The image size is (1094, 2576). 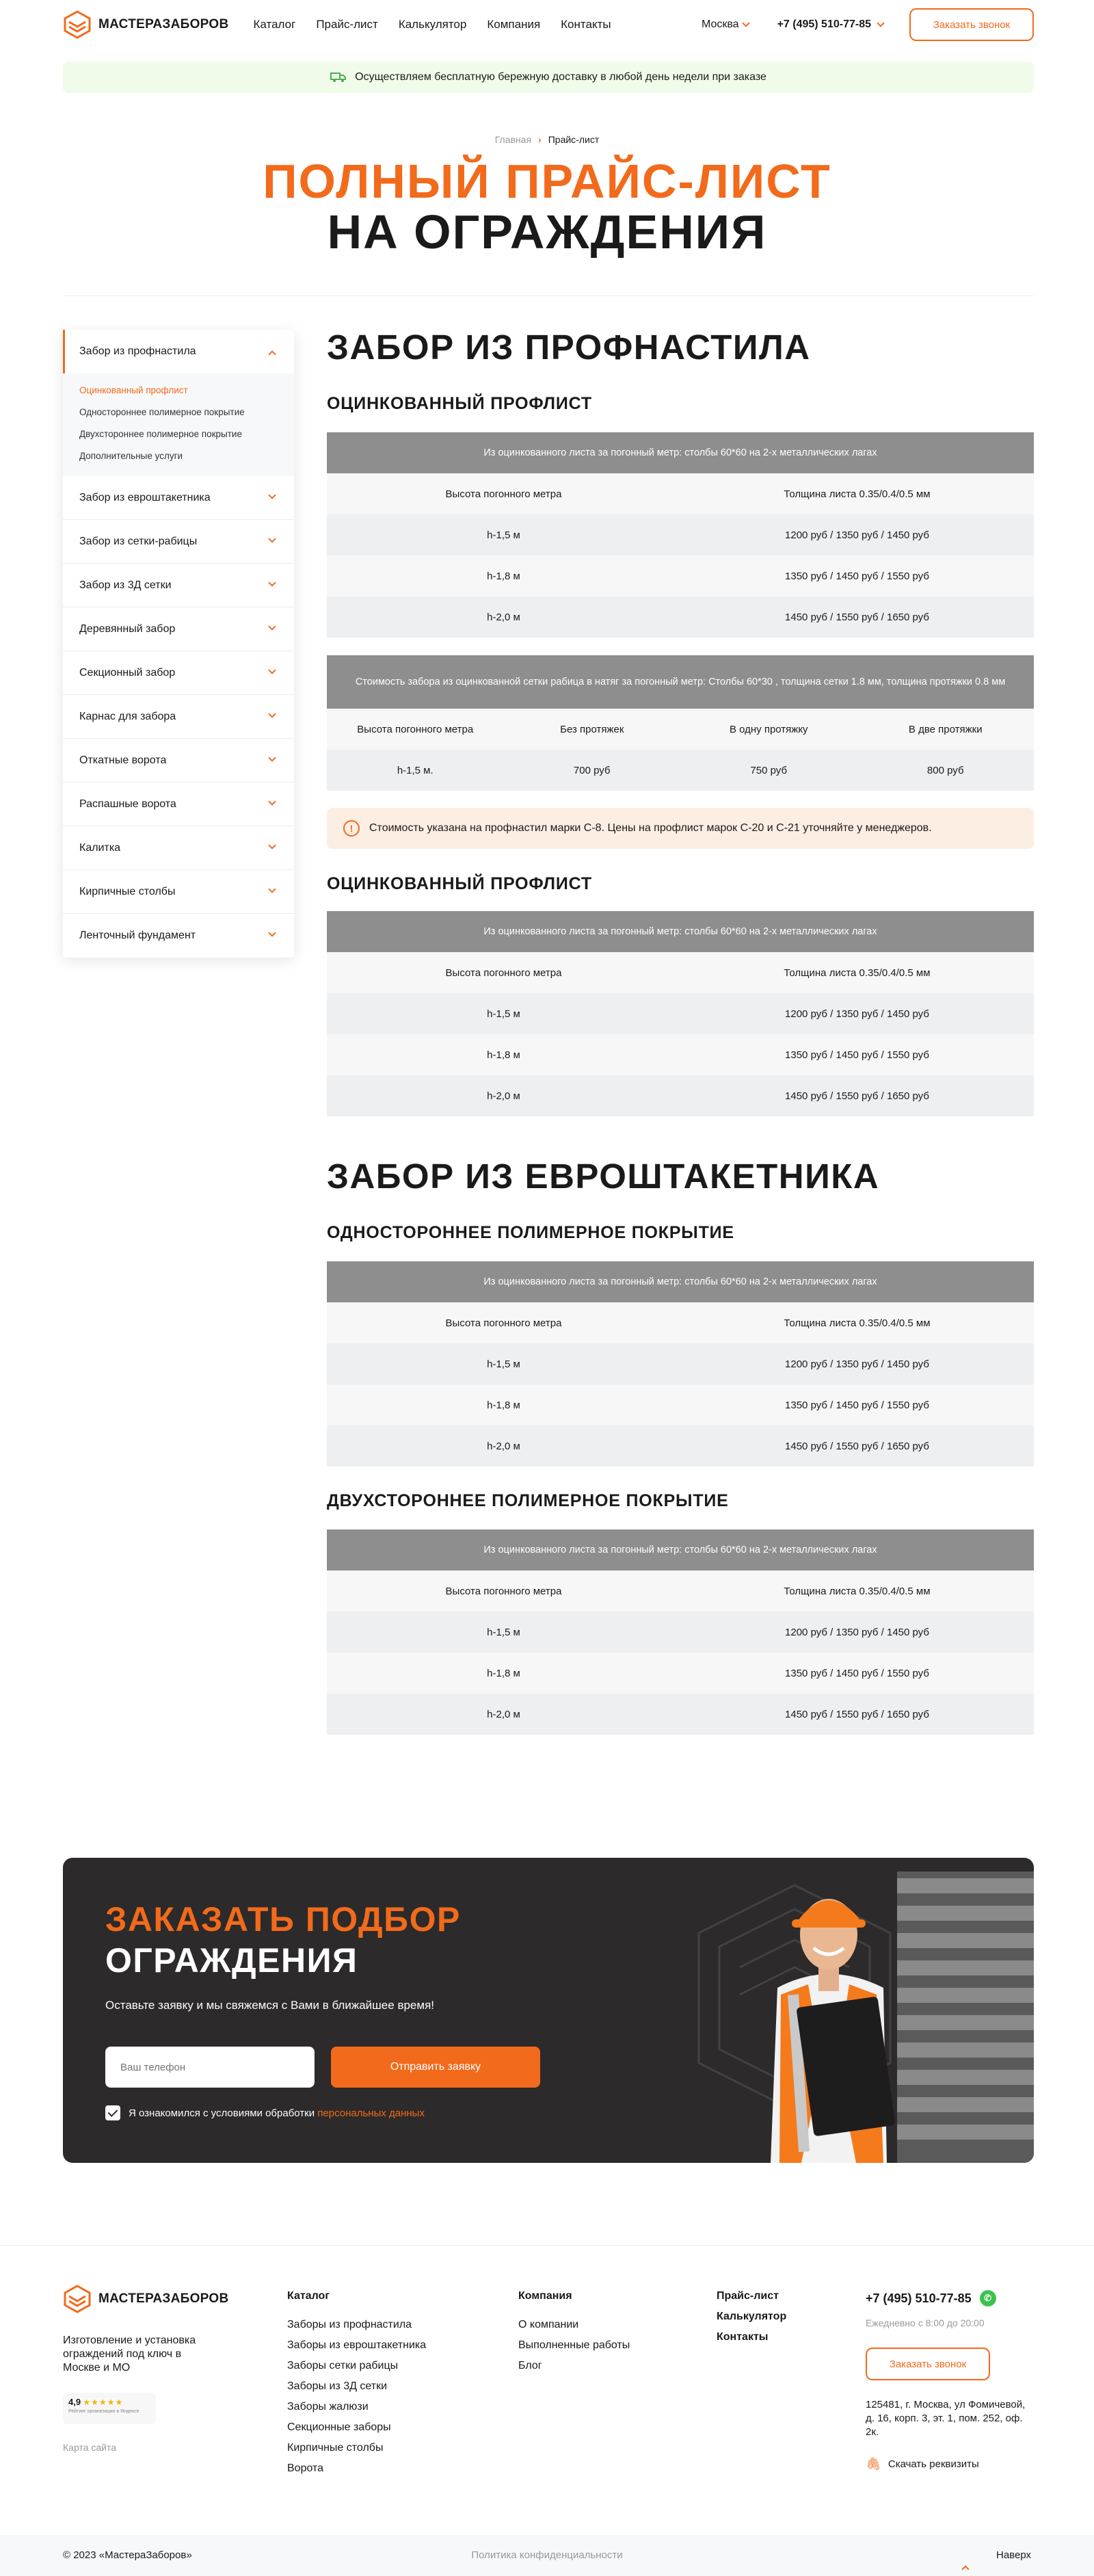 What do you see at coordinates (971, 24) in the screenshot?
I see `callback-button: Заказать звонок` at bounding box center [971, 24].